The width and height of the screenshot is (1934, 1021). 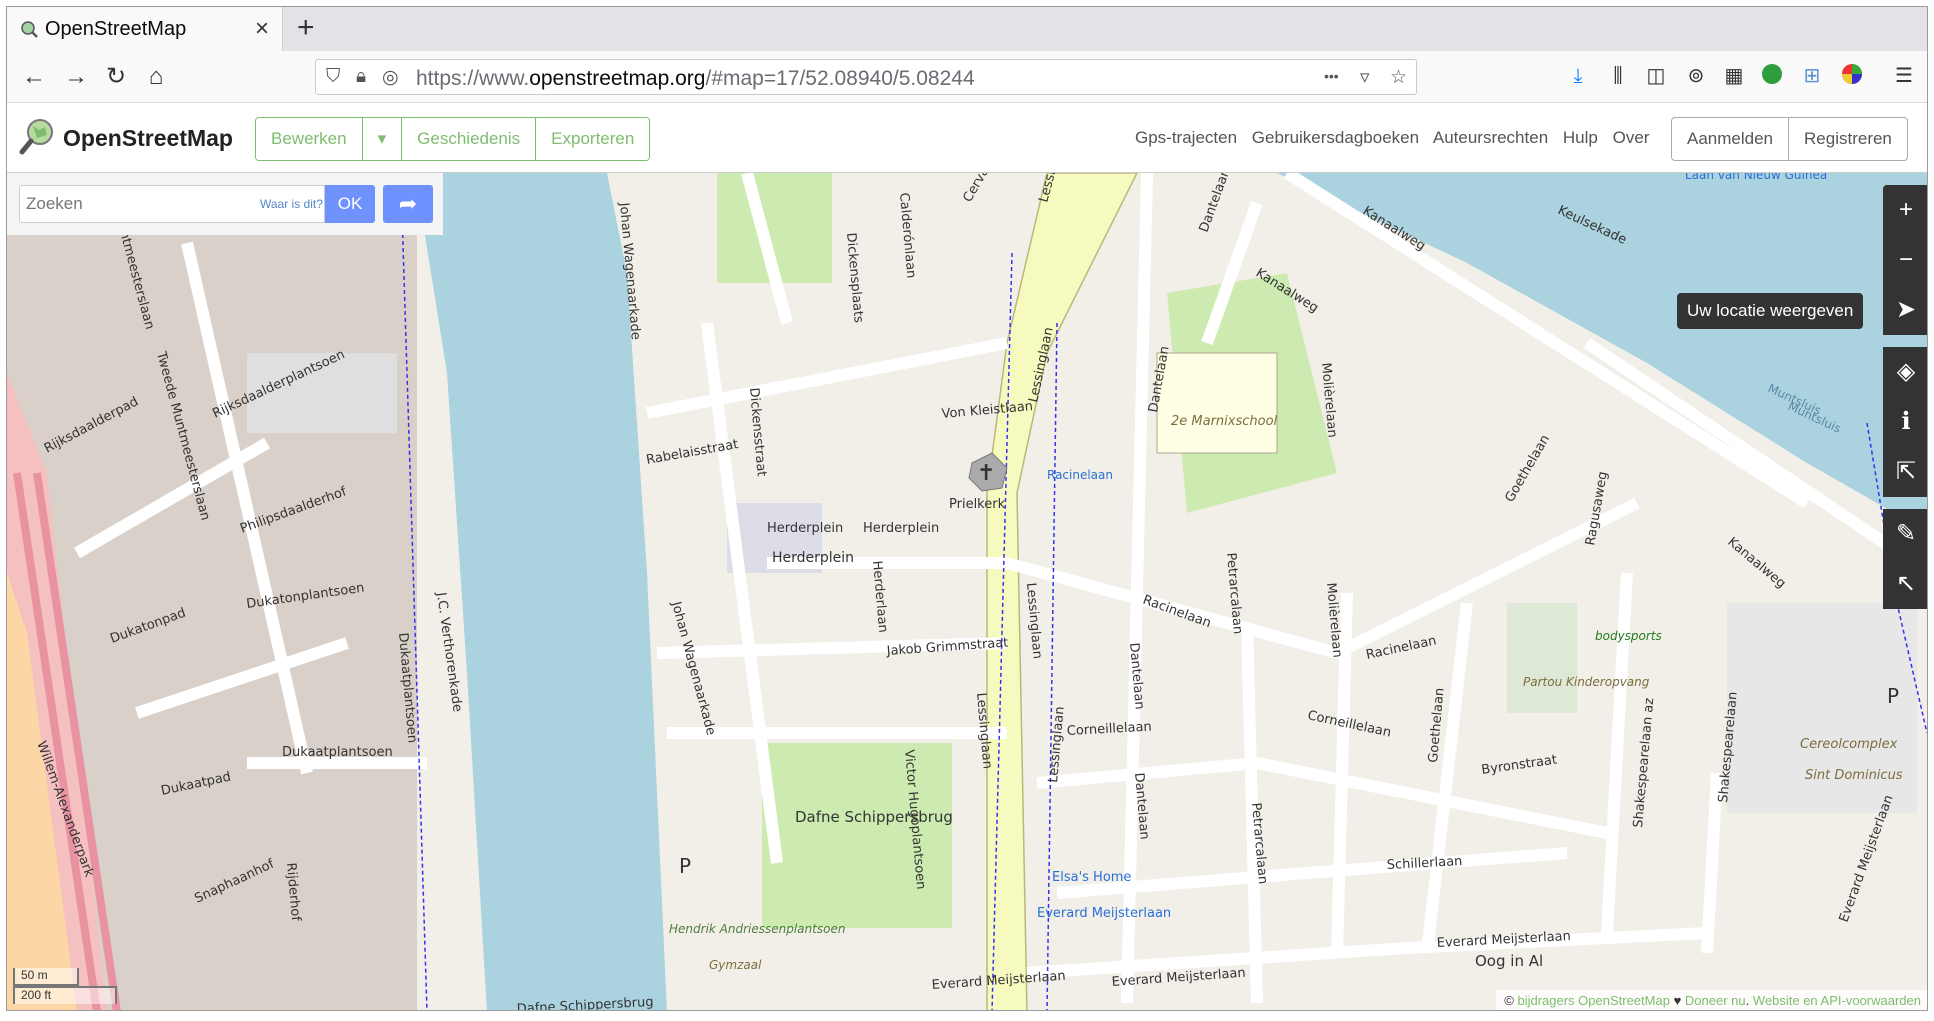 What do you see at coordinates (1905, 534) in the screenshot?
I see `add-note-icon: ✎` at bounding box center [1905, 534].